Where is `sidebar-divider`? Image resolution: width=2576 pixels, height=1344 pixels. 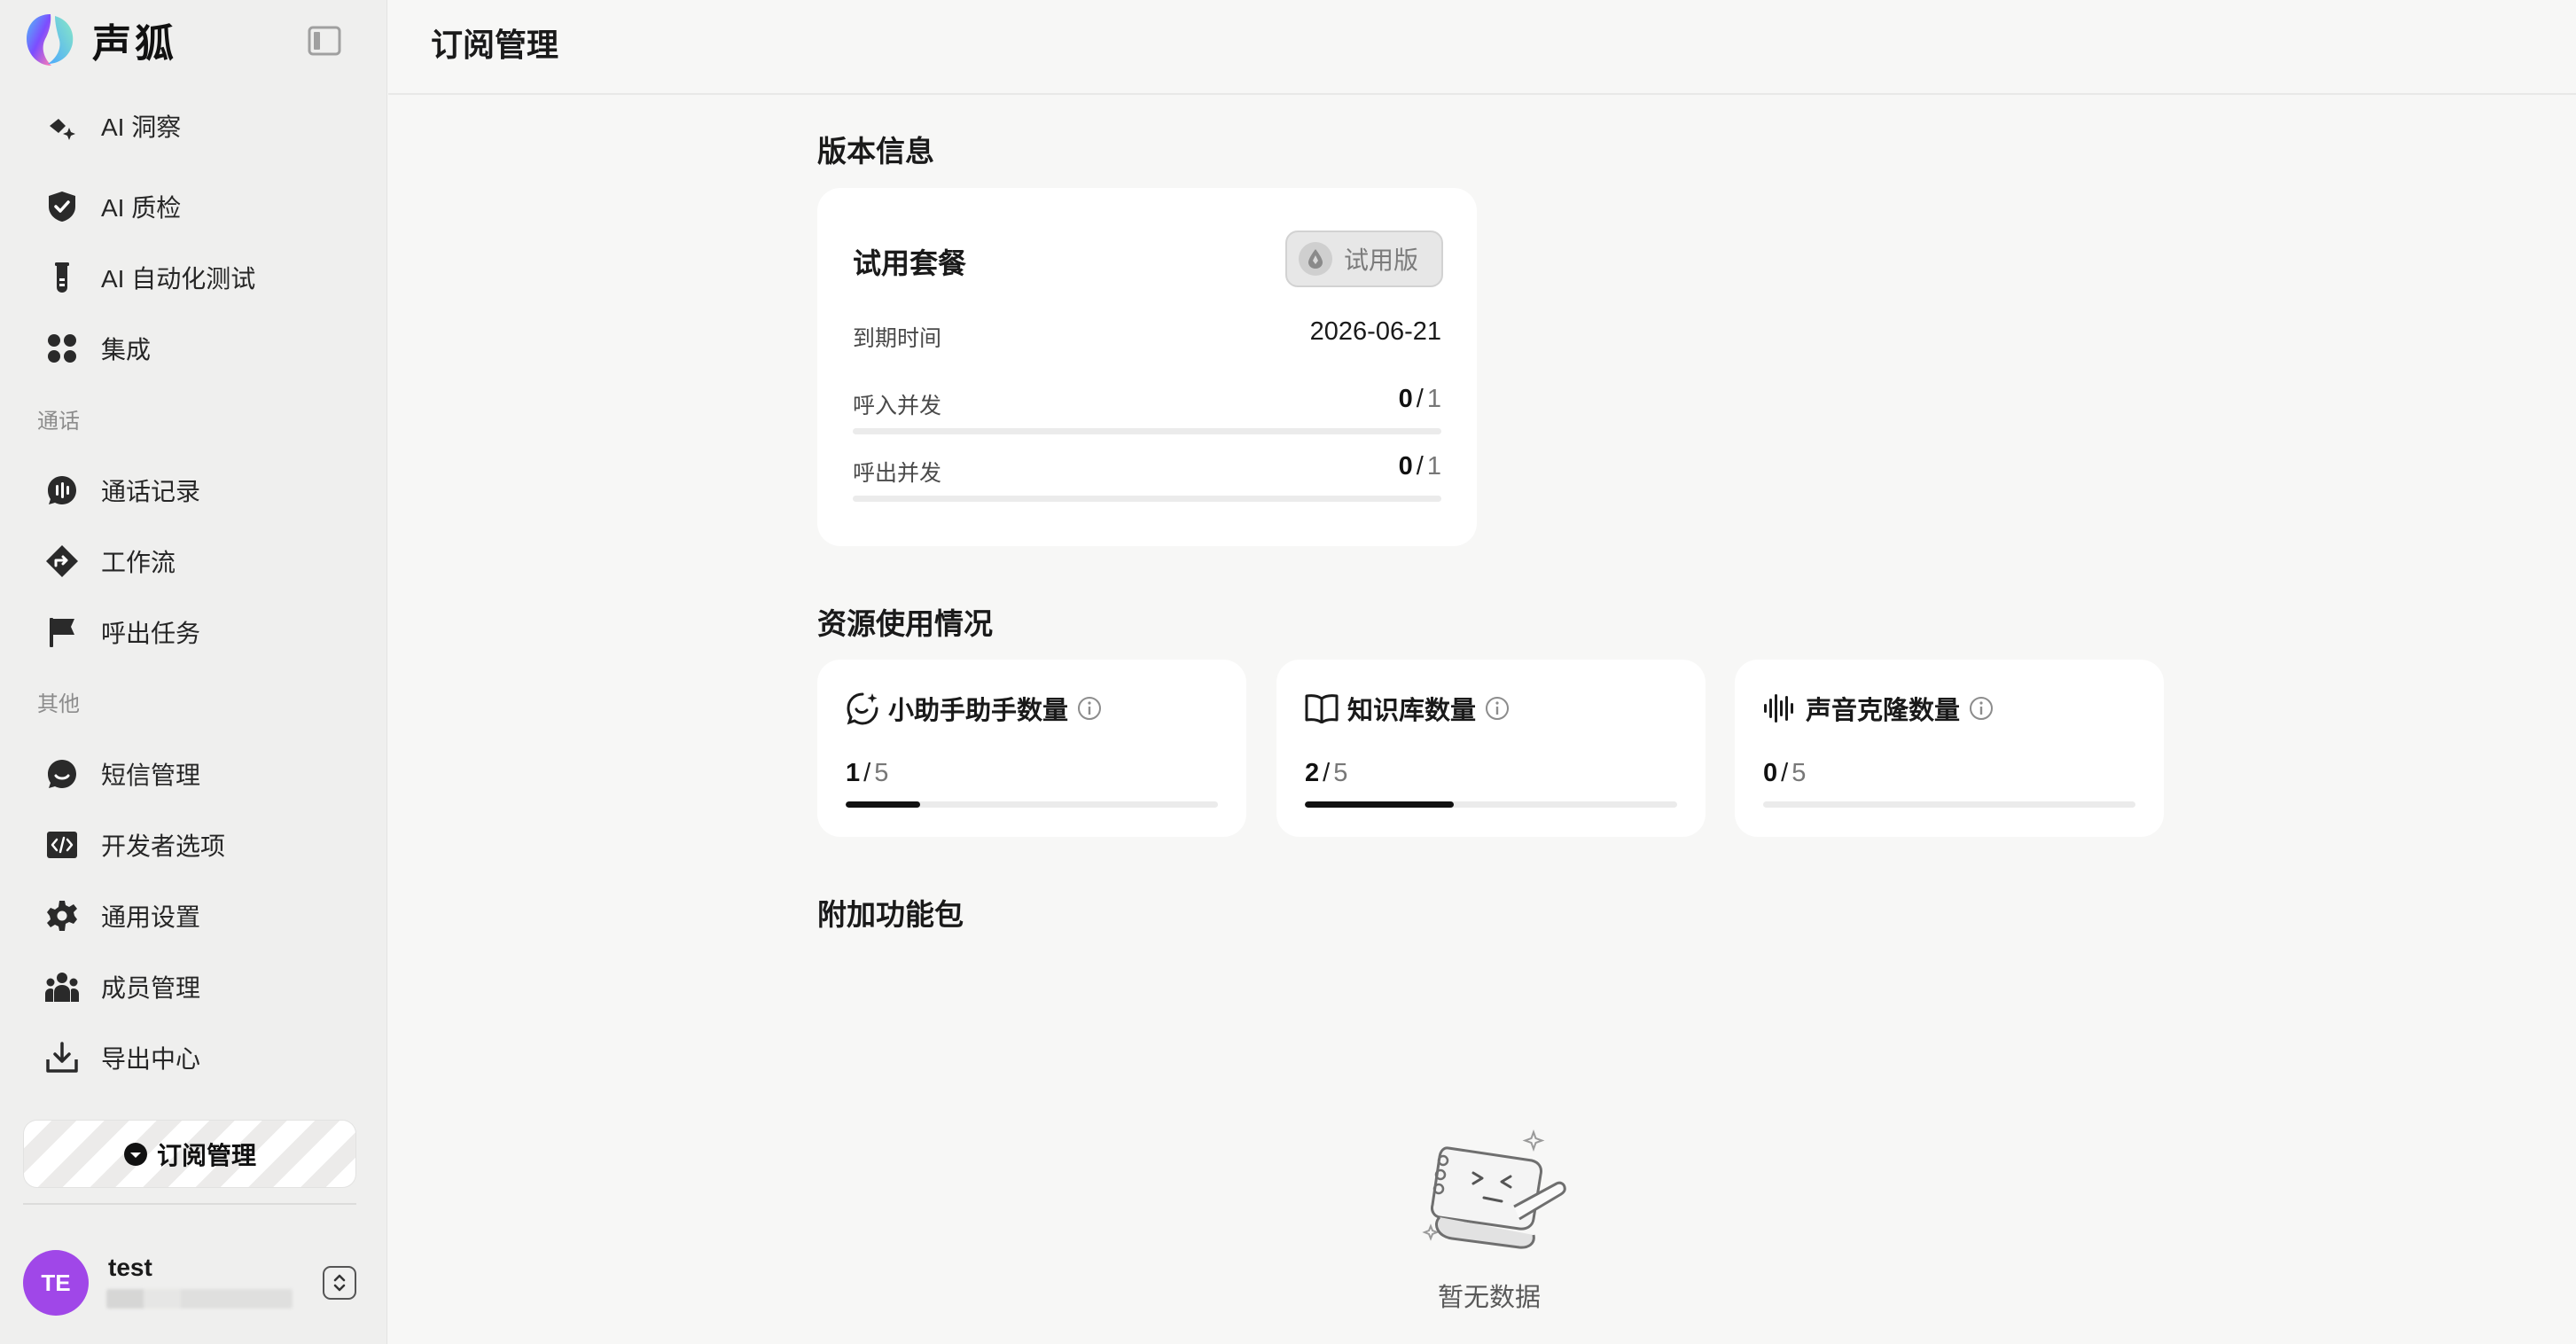 sidebar-divider is located at coordinates (189, 1204).